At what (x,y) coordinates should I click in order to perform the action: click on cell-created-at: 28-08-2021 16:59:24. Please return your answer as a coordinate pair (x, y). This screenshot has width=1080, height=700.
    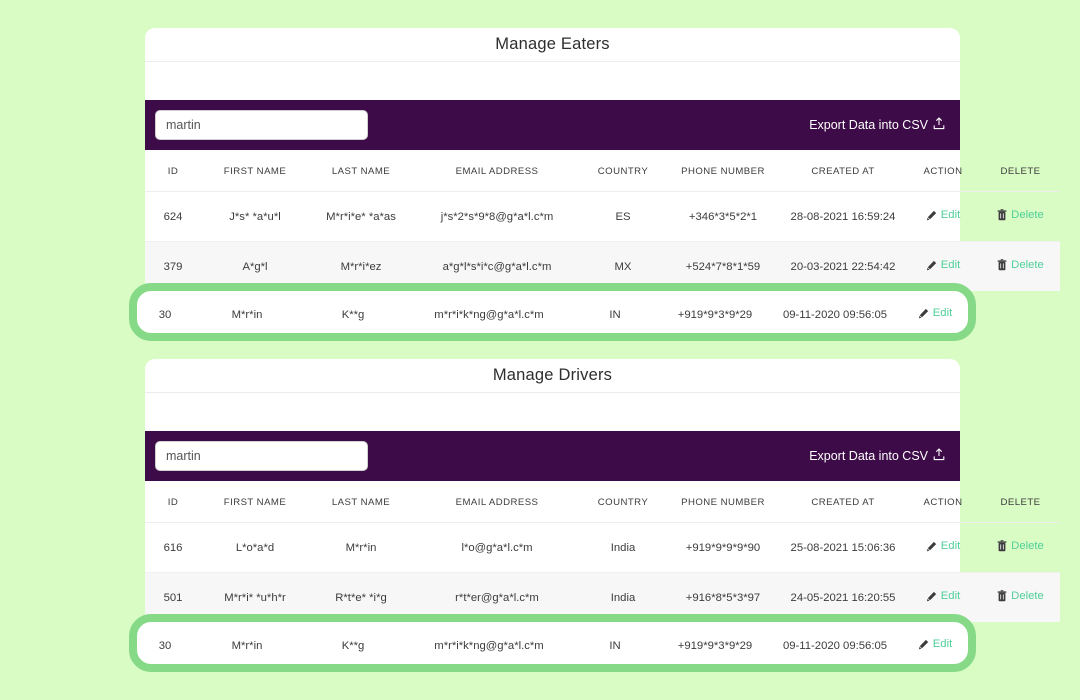
    Looking at the image, I should click on (843, 216).